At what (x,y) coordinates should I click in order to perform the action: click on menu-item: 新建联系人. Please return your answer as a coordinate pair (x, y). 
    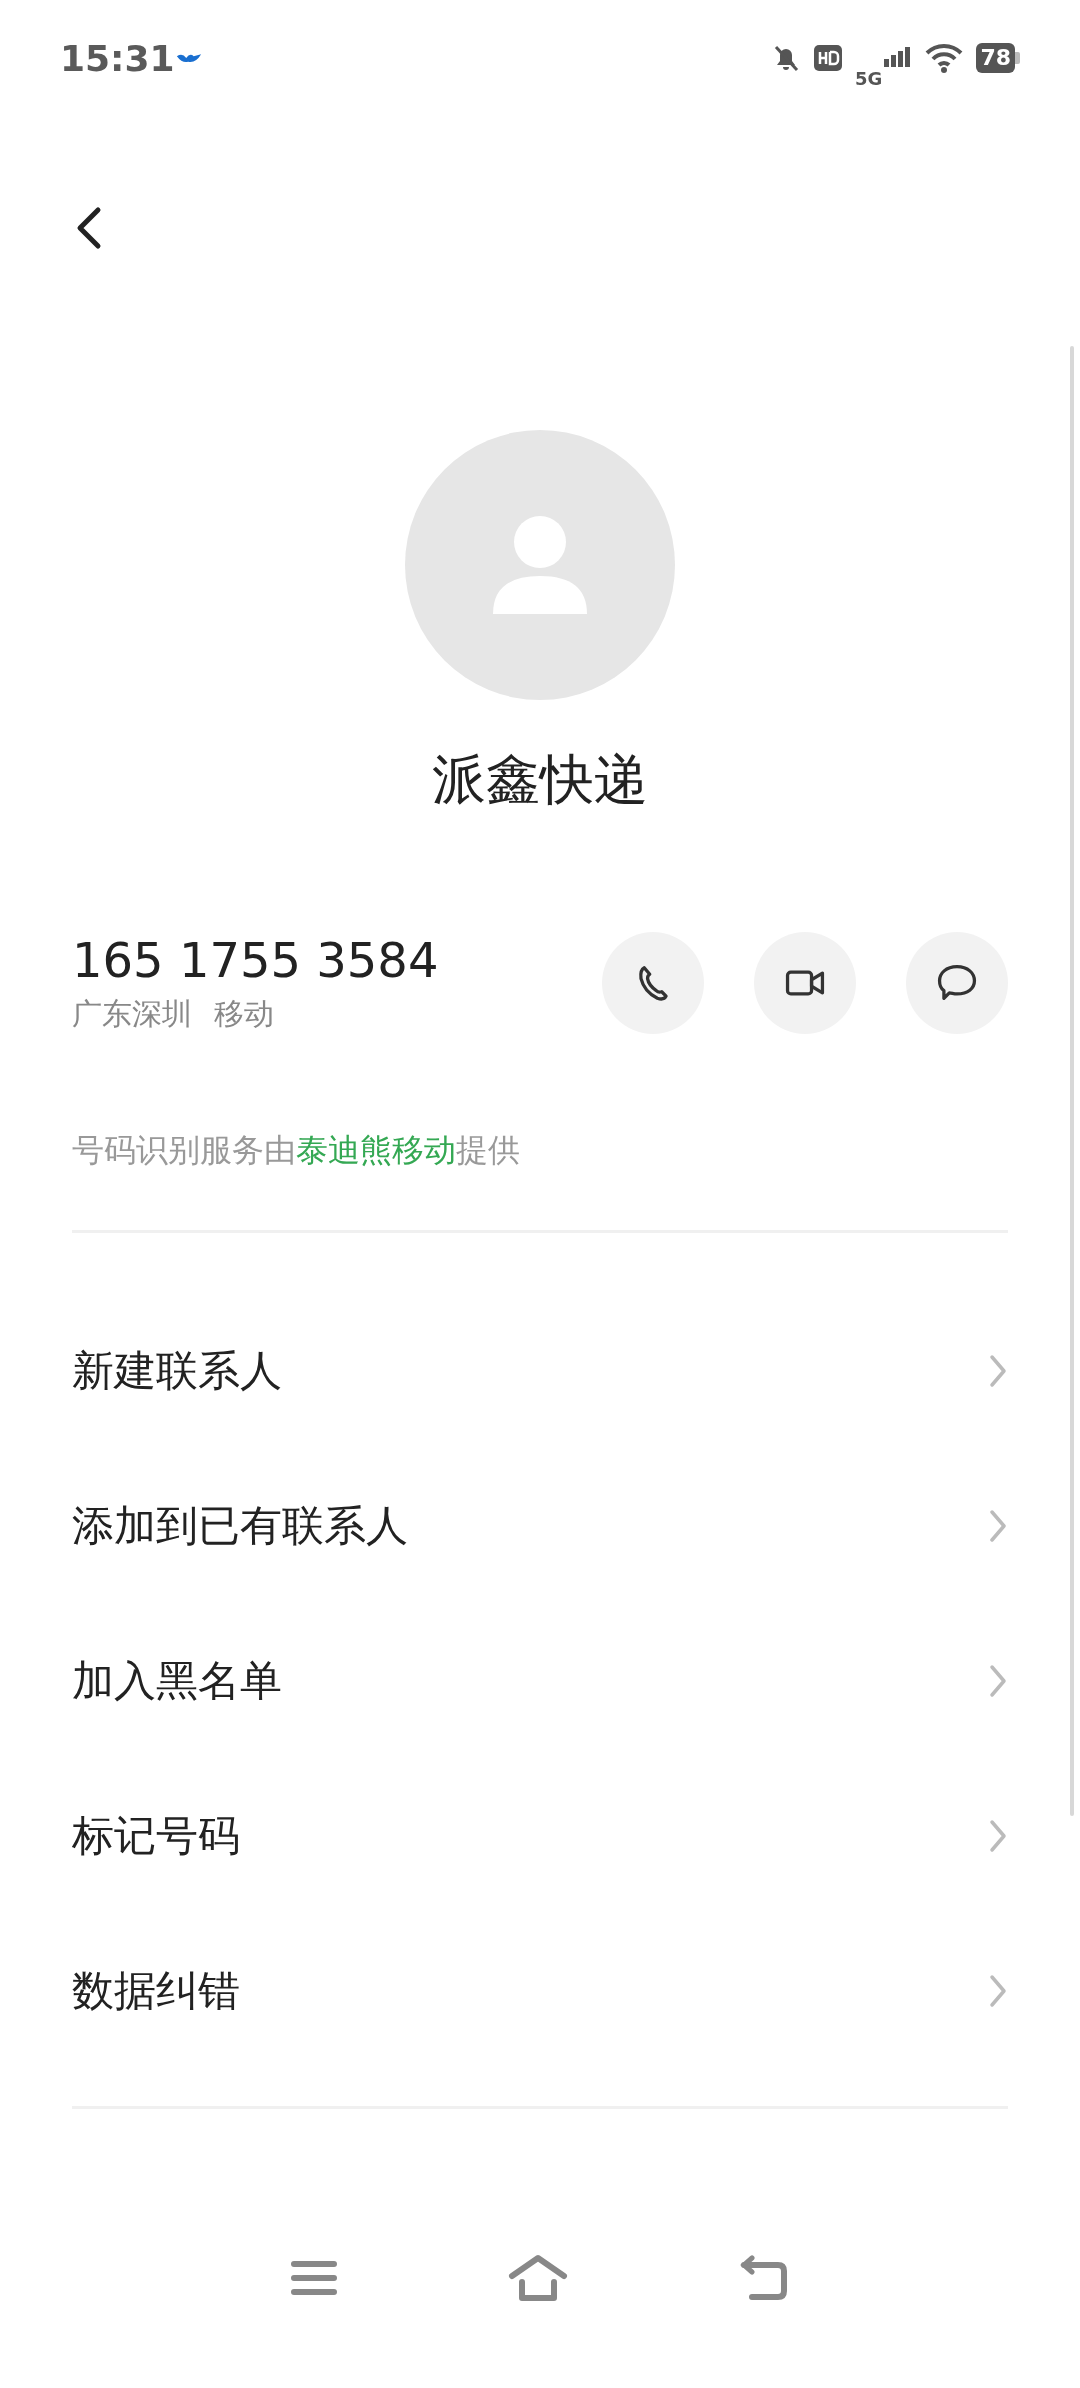
    Looking at the image, I should click on (540, 1370).